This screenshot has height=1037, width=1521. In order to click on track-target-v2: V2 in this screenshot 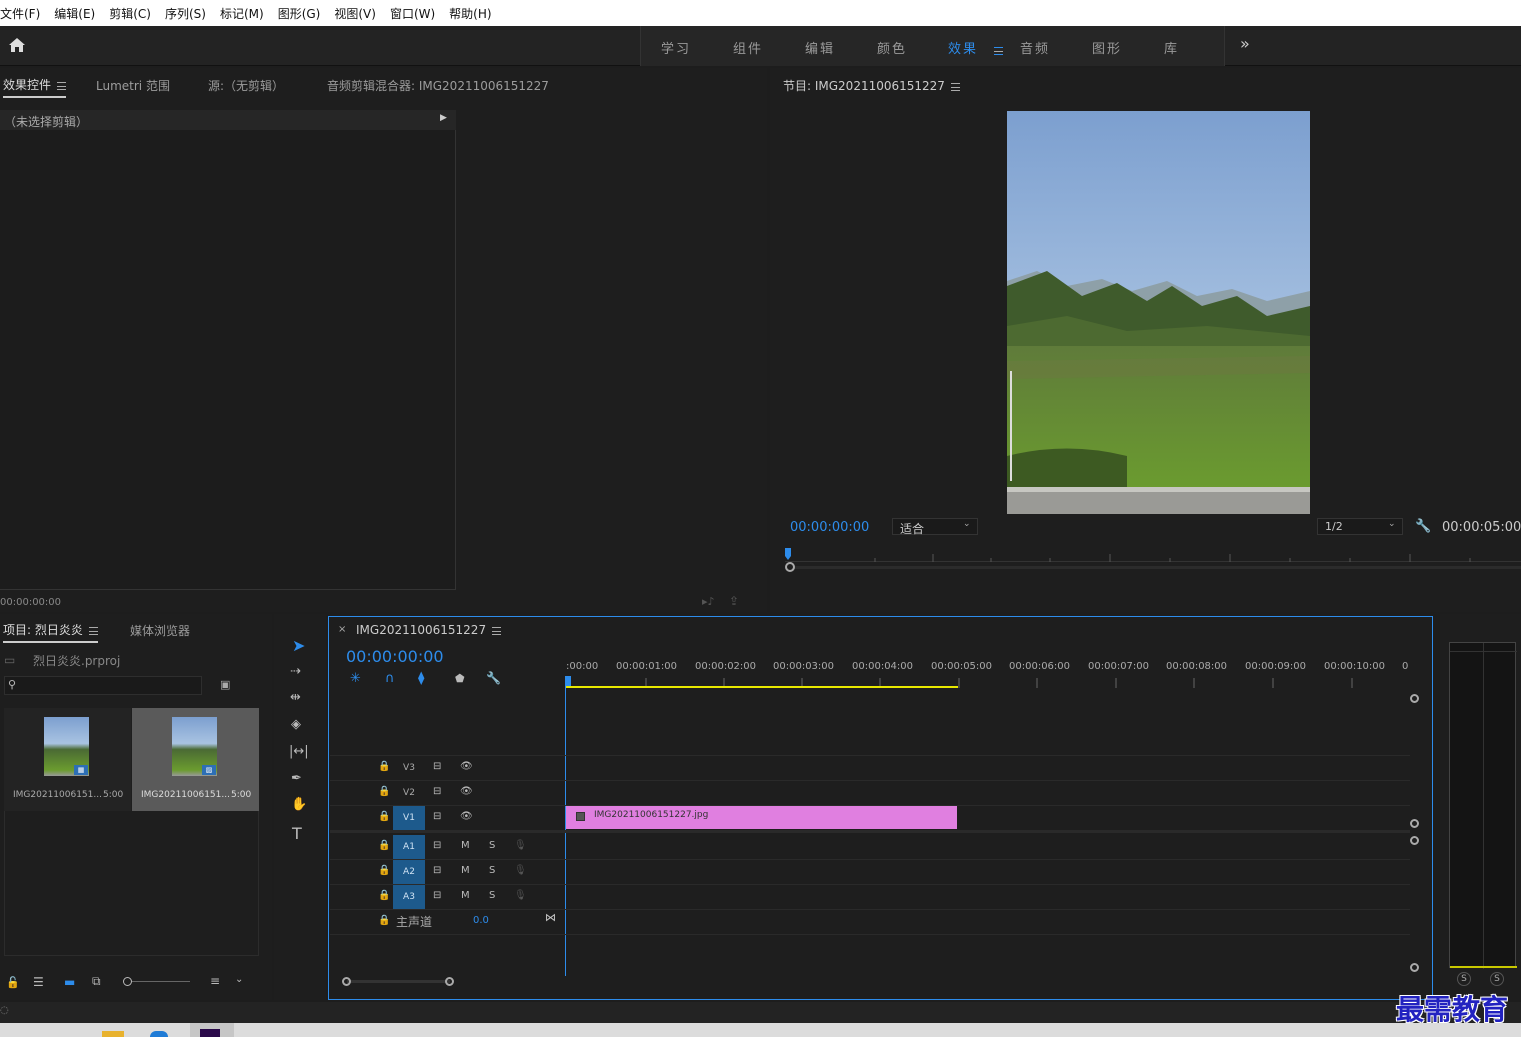, I will do `click(409, 793)`.